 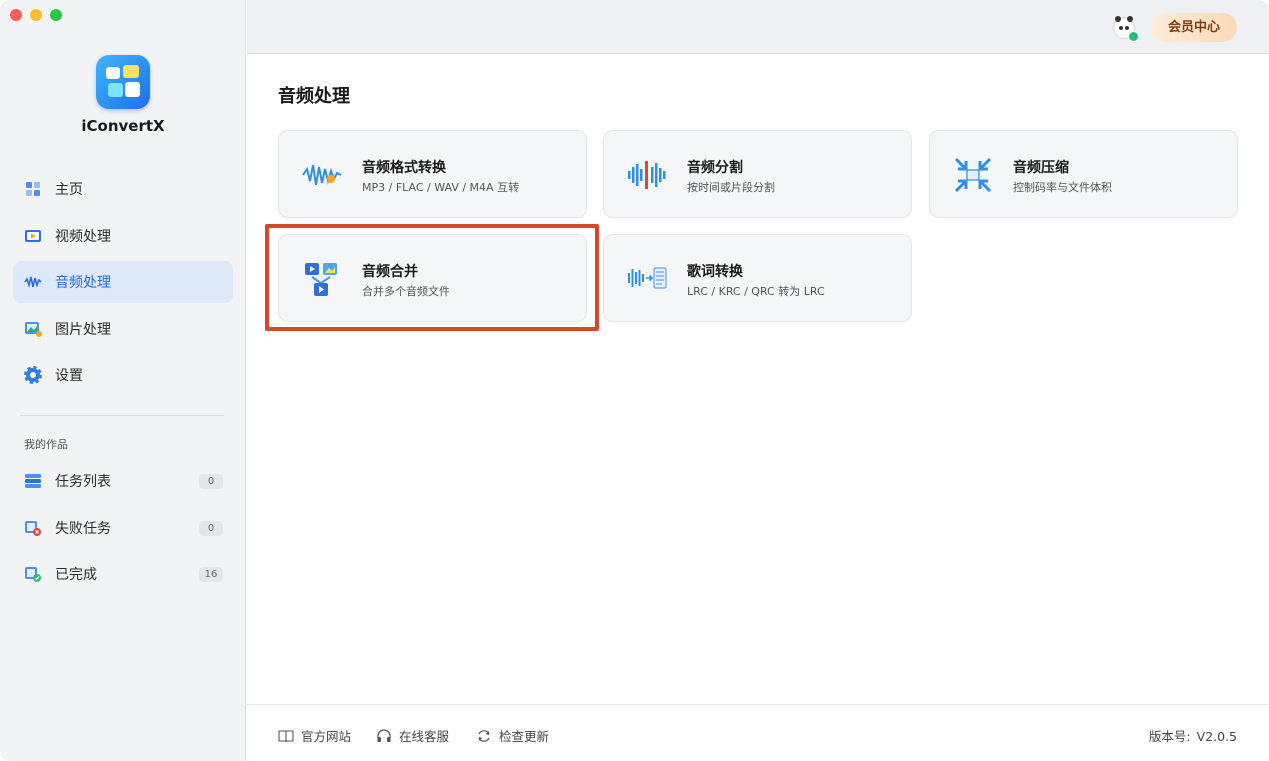 I want to click on minimize-window-button, so click(x=36, y=15).